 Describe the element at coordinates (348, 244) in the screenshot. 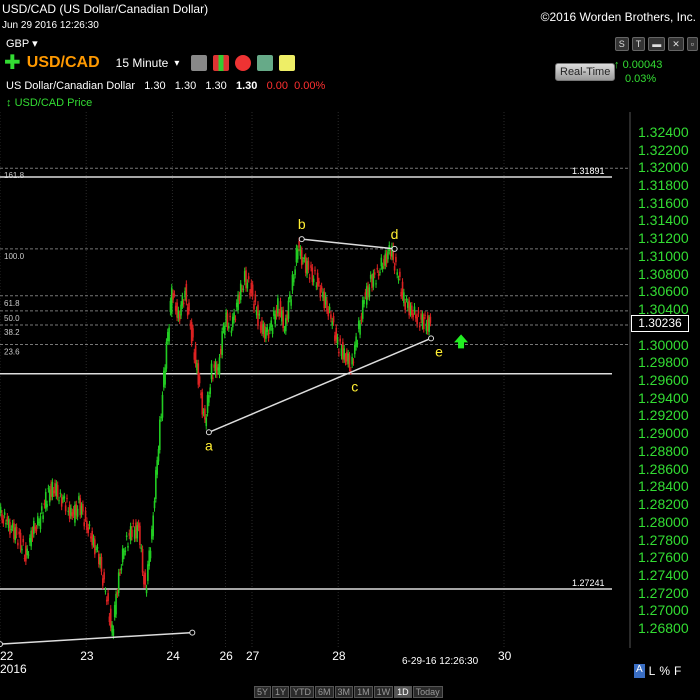

I see `trendline` at that location.